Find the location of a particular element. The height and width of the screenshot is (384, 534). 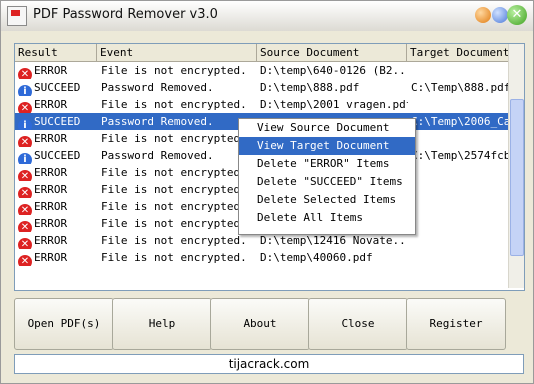

context-menu-item: Delete "ERROR" Items is located at coordinates (327, 164).